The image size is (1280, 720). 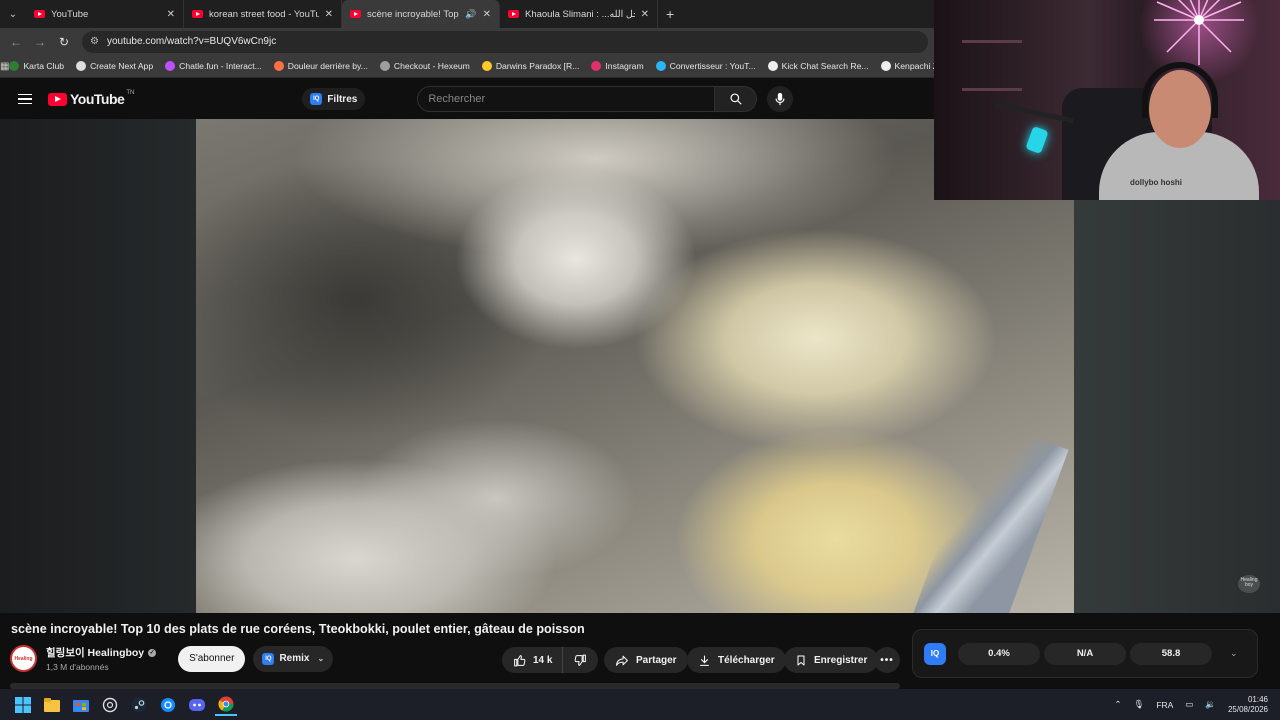 What do you see at coordinates (293, 658) in the screenshot?
I see `remix-button: IQ Remix ⌄` at bounding box center [293, 658].